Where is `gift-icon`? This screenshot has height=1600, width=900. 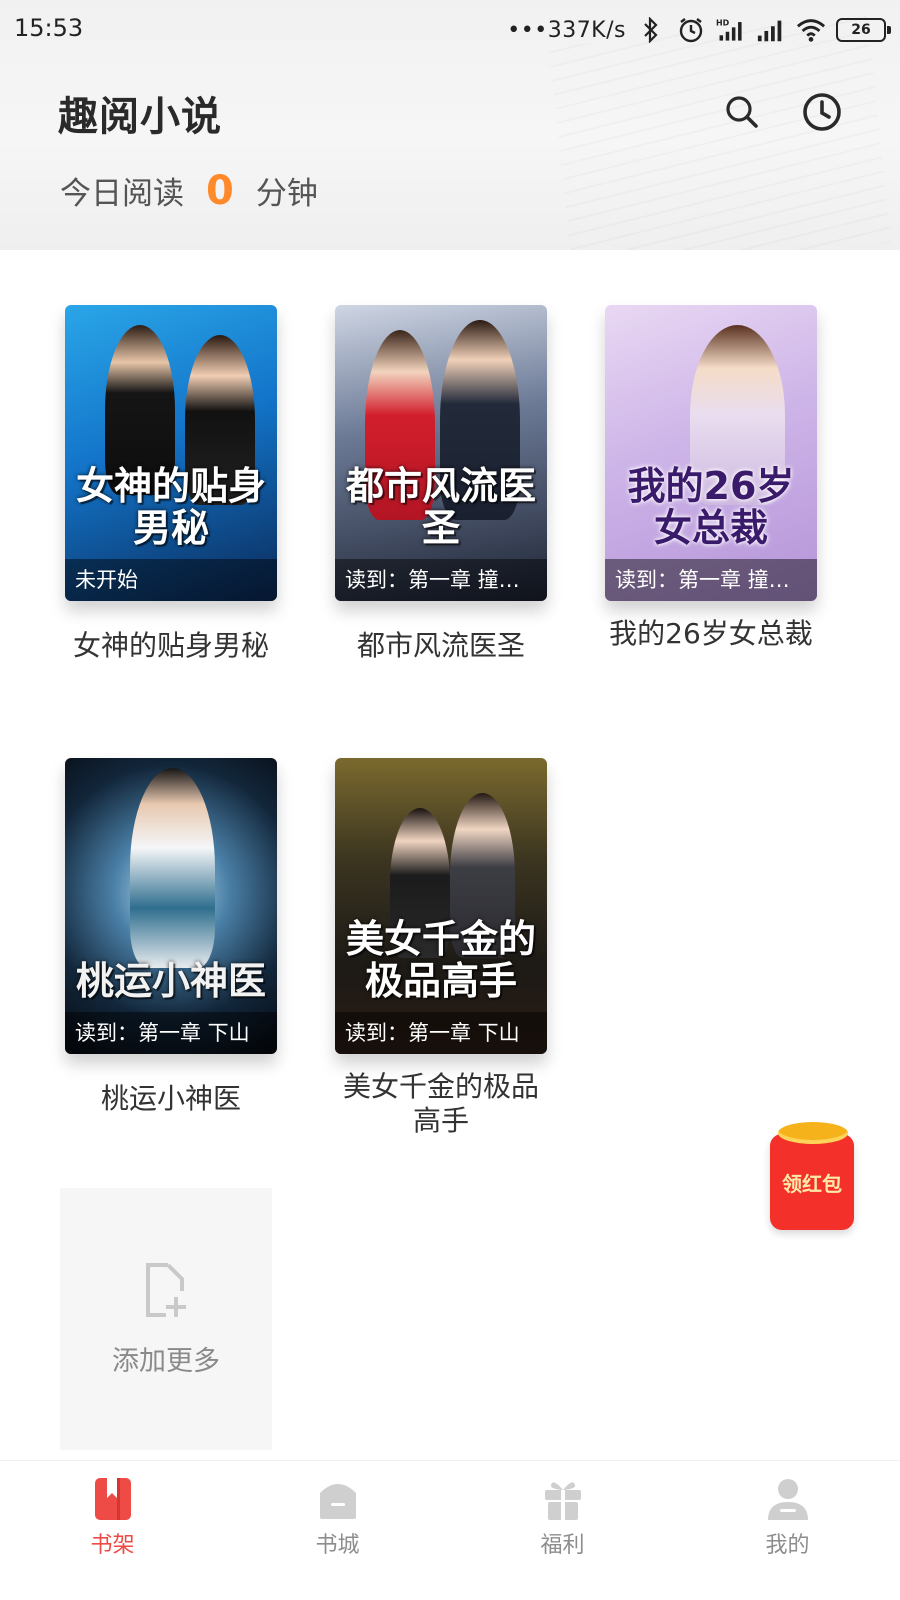 gift-icon is located at coordinates (563, 1499).